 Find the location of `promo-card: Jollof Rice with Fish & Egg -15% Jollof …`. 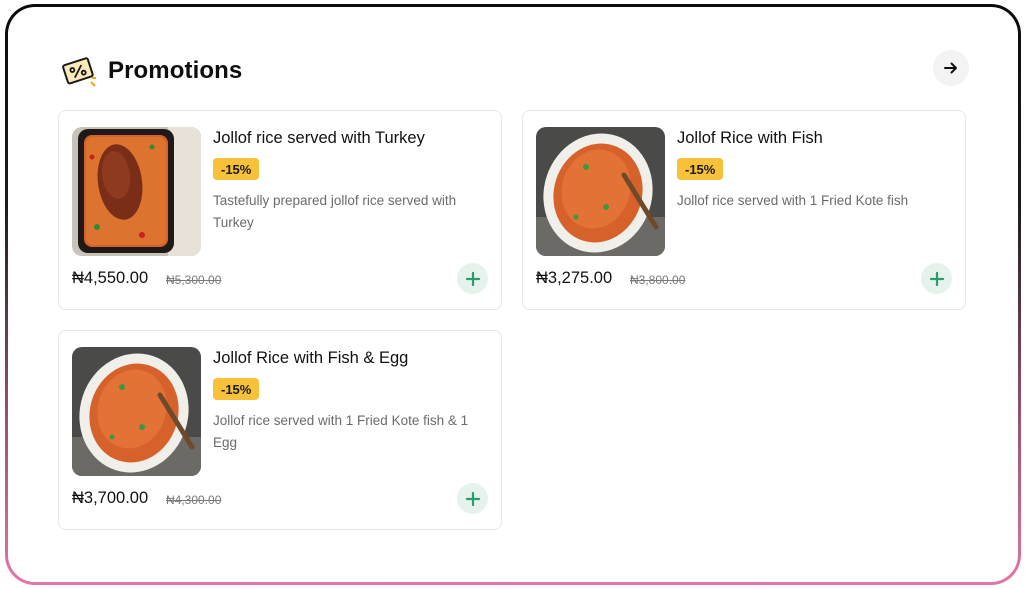

promo-card: Jollof Rice with Fish & Egg -15% Jollof … is located at coordinates (280, 430).